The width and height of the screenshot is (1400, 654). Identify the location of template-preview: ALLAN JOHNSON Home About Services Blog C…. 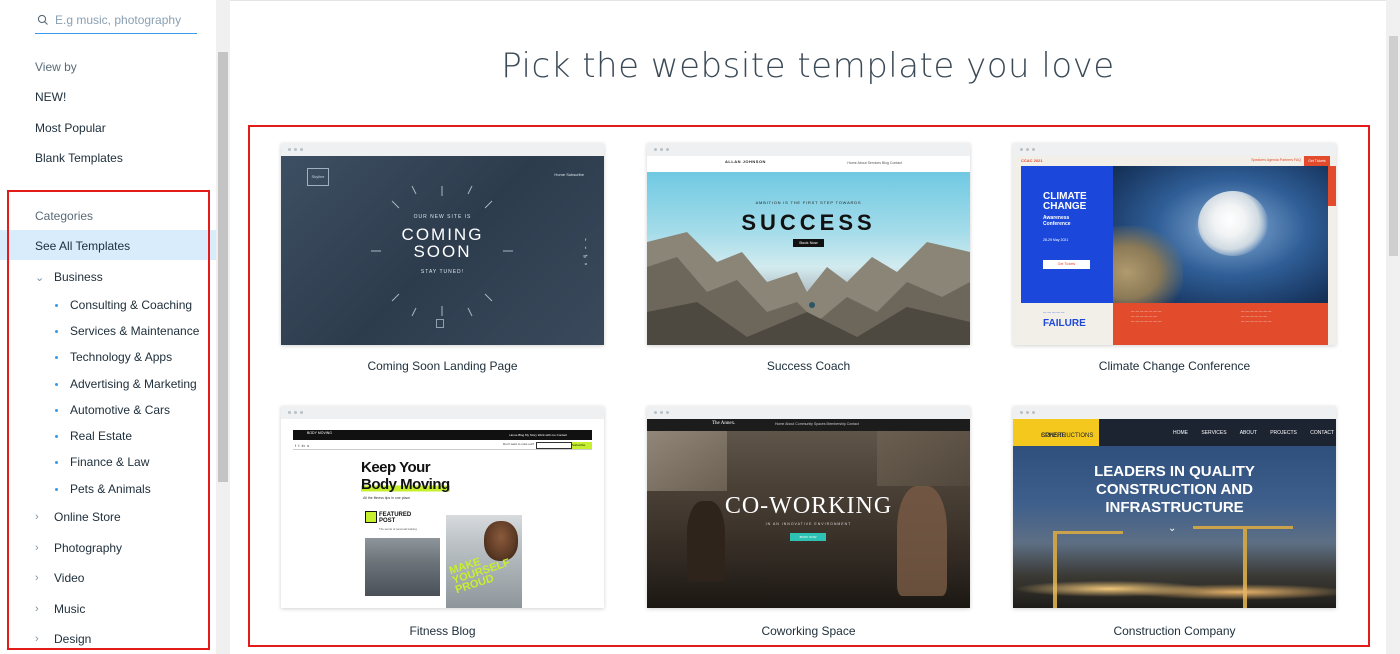
(808, 250).